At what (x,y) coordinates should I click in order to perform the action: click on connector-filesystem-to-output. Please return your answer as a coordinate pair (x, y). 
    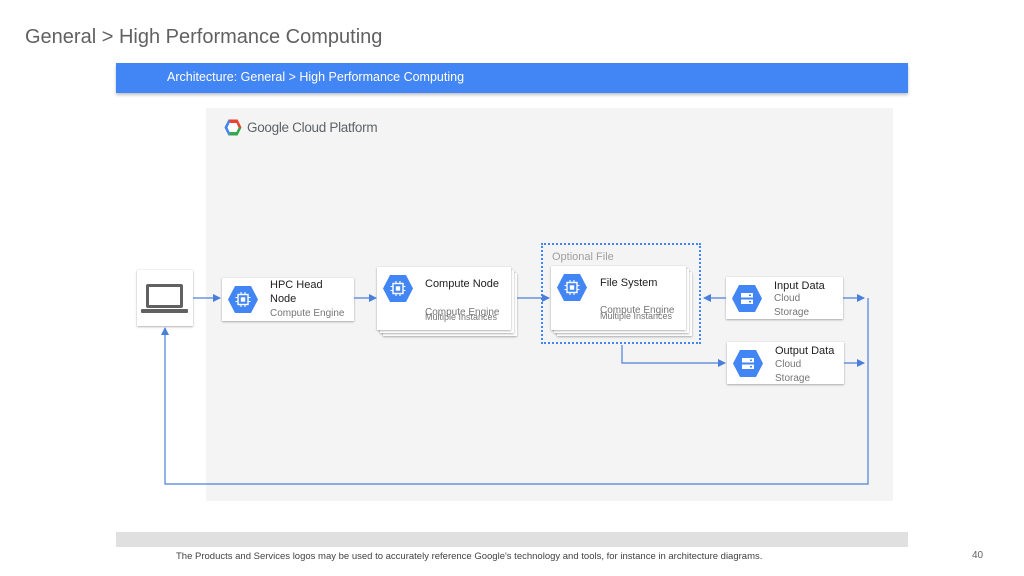
    Looking at the image, I should click on (673, 356).